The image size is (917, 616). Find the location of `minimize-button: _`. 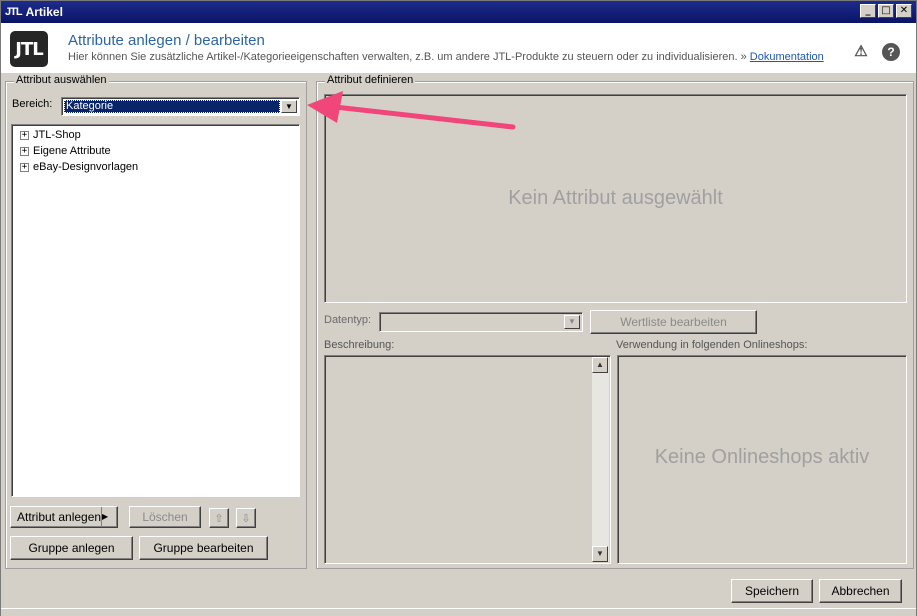

minimize-button: _ is located at coordinates (868, 11).